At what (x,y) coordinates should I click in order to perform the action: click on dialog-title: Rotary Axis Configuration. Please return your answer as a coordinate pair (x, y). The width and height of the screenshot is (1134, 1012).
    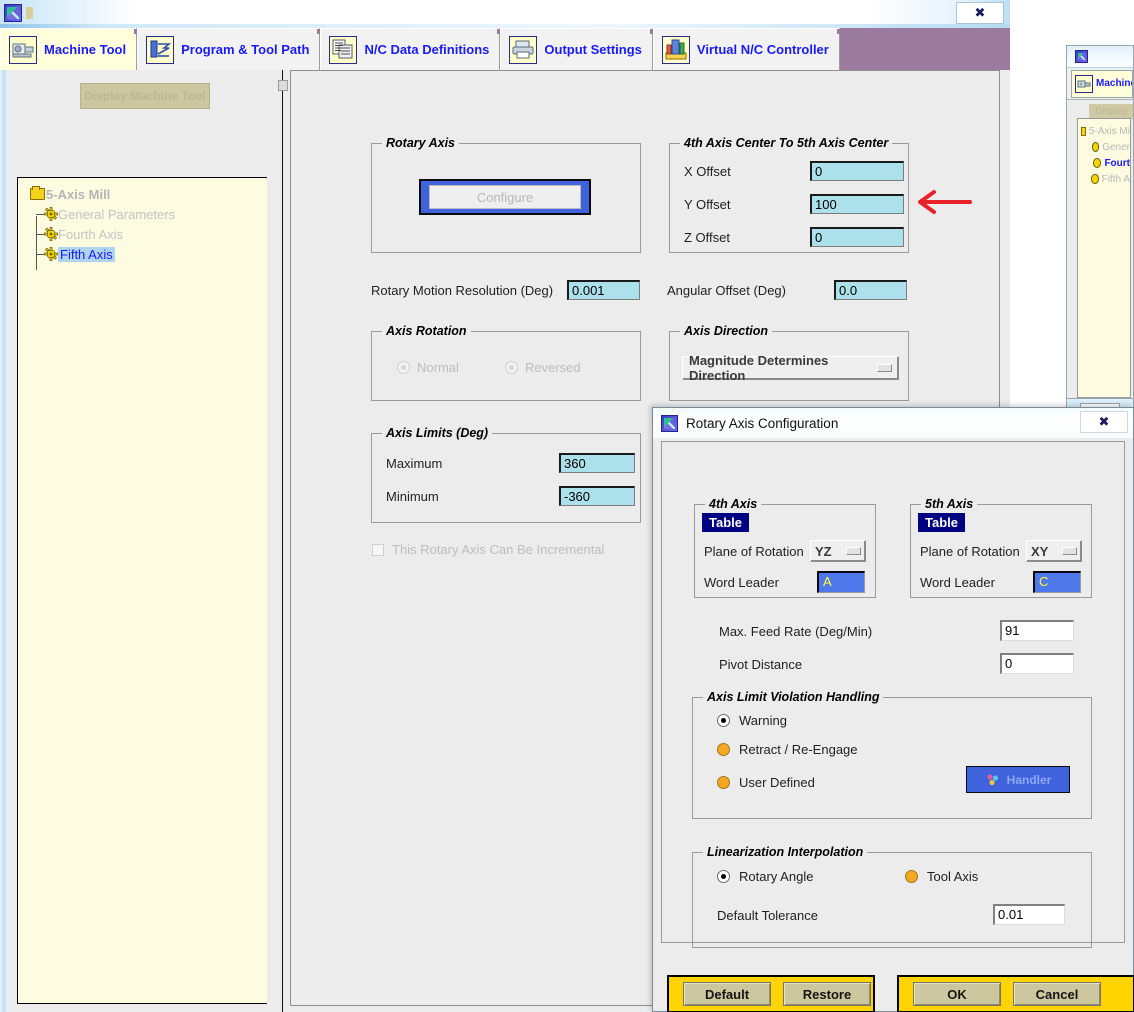
    Looking at the image, I should click on (762, 423).